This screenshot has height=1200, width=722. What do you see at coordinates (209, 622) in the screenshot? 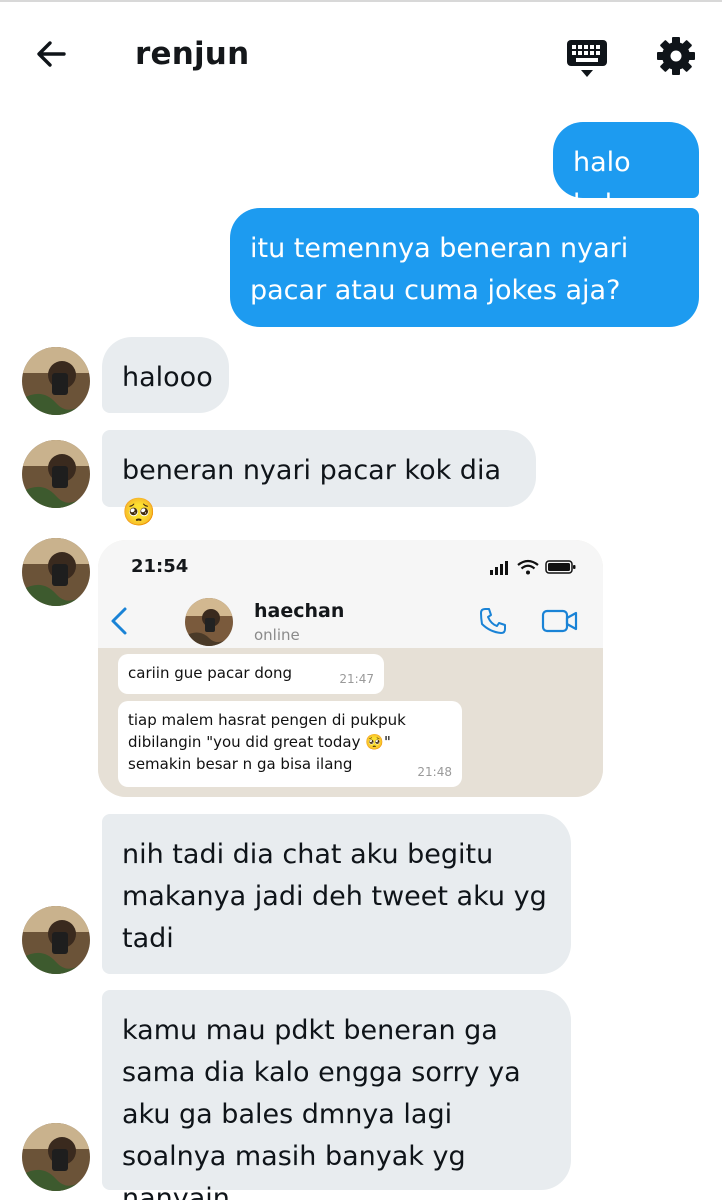
I see `contact-avatar` at bounding box center [209, 622].